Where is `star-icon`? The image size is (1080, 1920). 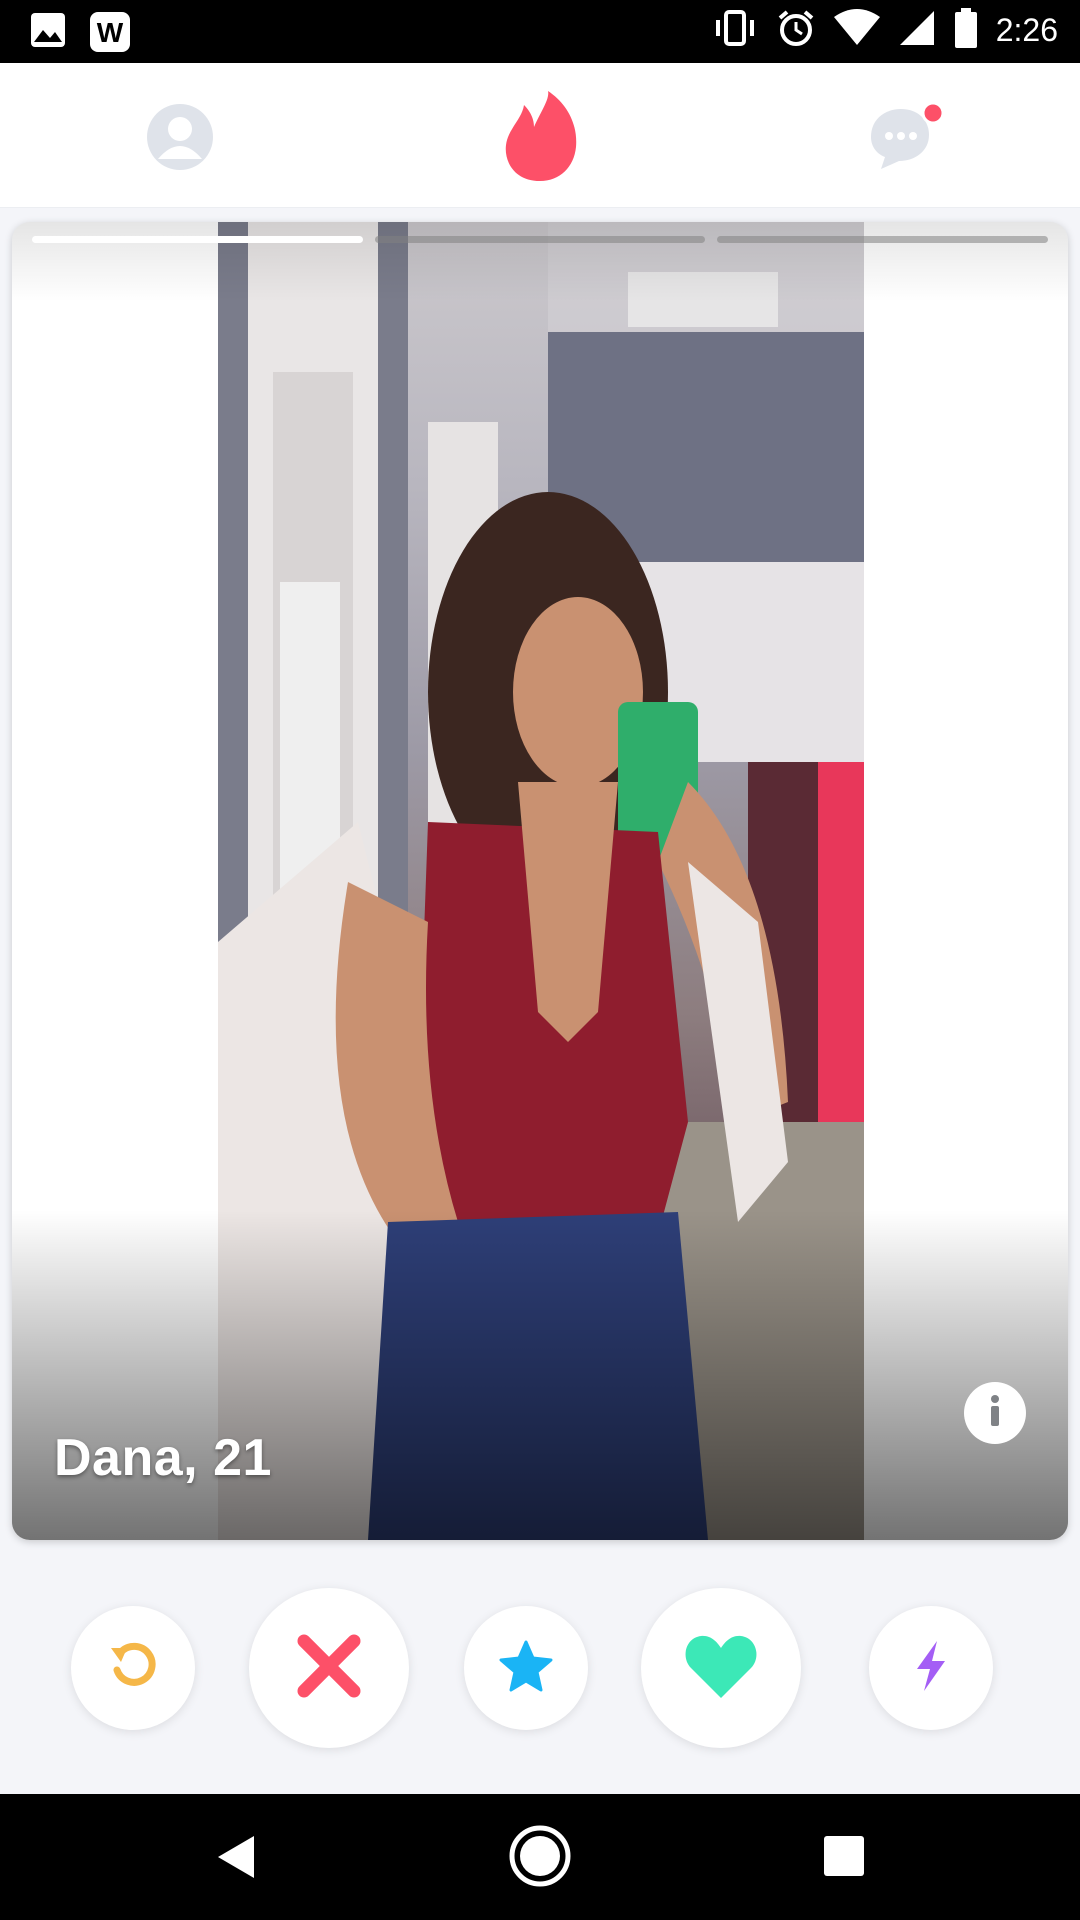 star-icon is located at coordinates (526, 1668).